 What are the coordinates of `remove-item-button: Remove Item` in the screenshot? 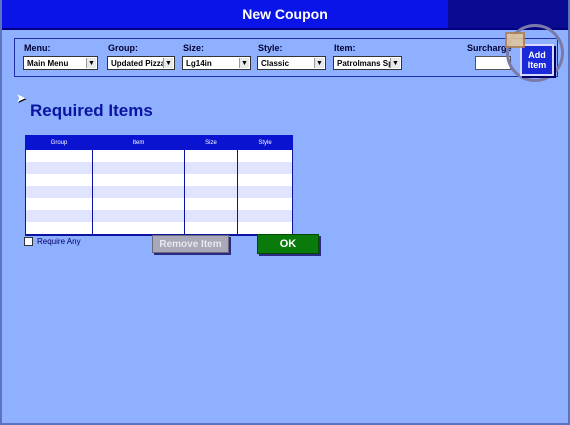 It's located at (190, 244).